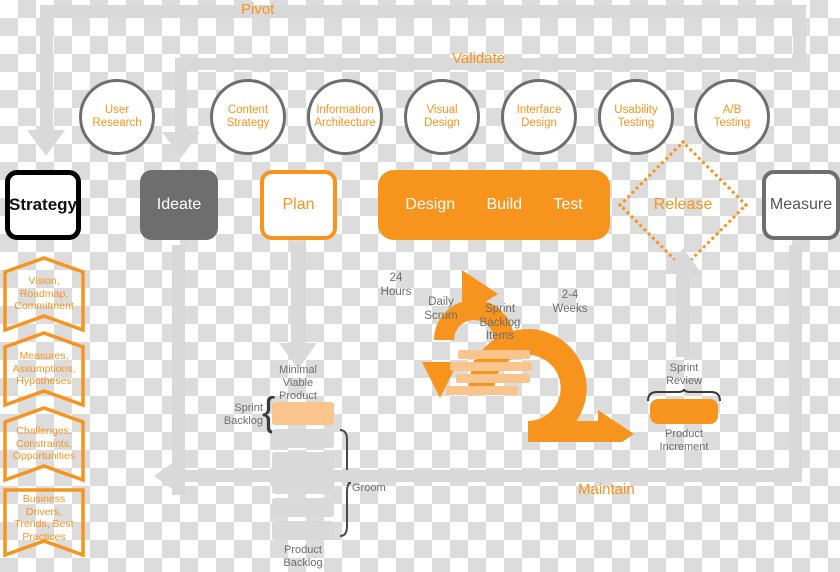 This screenshot has width=840, height=572. What do you see at coordinates (441, 302) in the screenshot?
I see `daily-scrum-line: Daily` at bounding box center [441, 302].